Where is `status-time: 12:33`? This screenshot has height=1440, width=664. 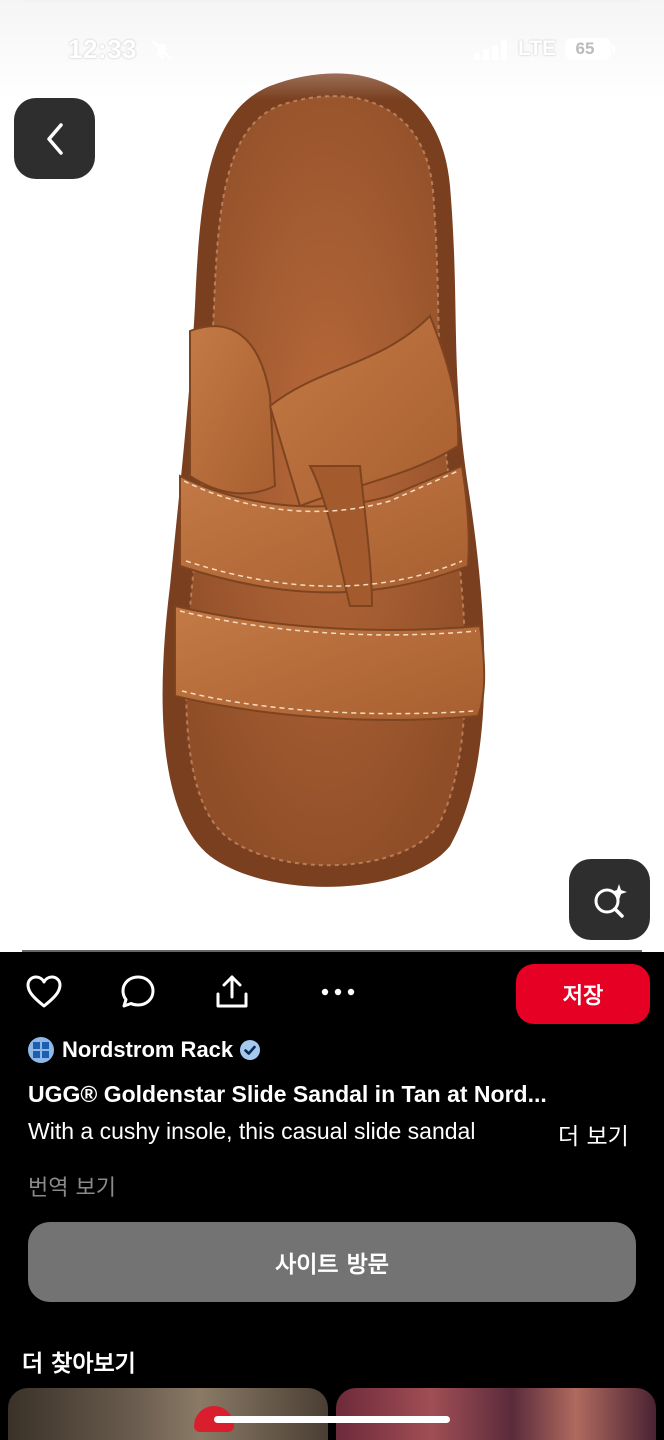 status-time: 12:33 is located at coordinates (102, 49).